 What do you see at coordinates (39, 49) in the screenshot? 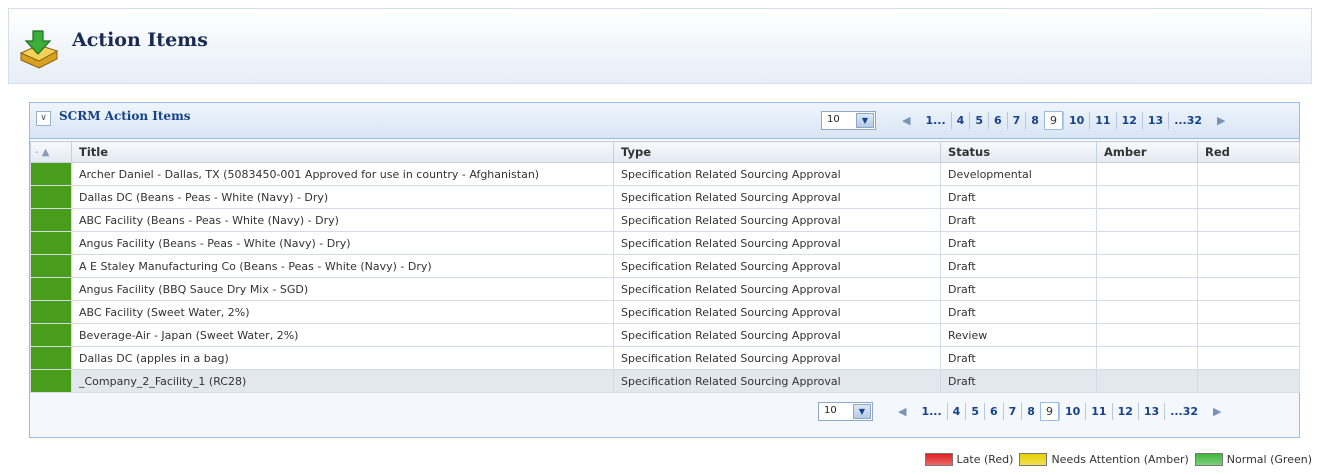
I see `download-box-icon` at bounding box center [39, 49].